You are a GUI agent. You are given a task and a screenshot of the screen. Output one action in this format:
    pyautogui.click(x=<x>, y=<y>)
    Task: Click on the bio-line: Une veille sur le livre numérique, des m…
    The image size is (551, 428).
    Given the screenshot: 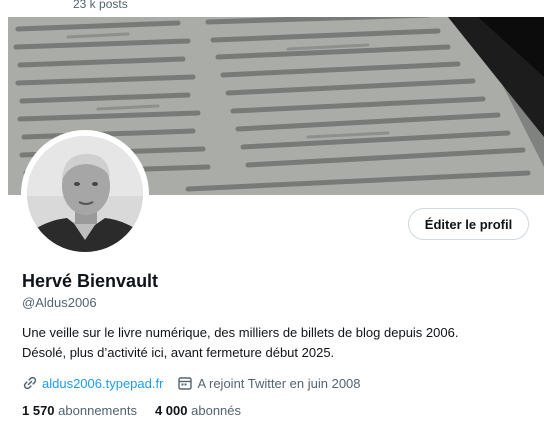 What is the action you would take?
    pyautogui.click(x=240, y=332)
    